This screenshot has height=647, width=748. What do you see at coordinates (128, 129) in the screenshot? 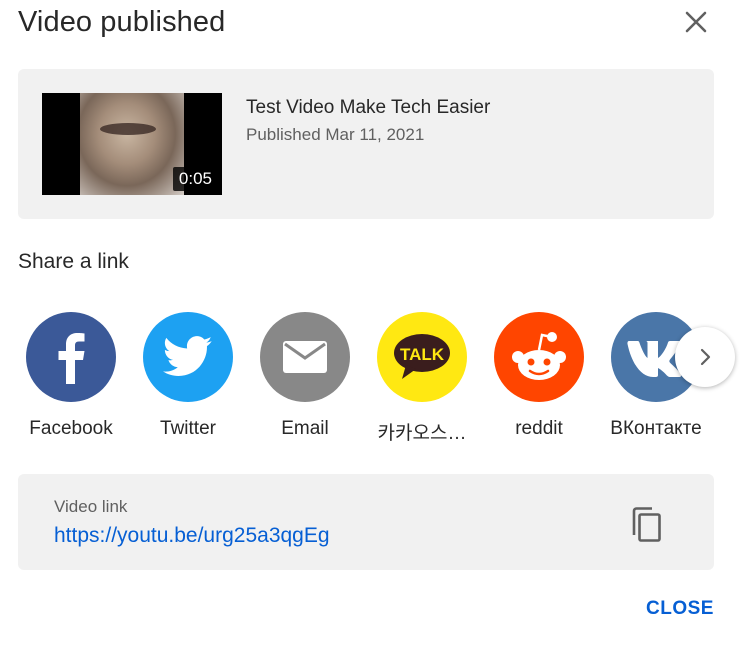
I see `thumbnail-detail` at bounding box center [128, 129].